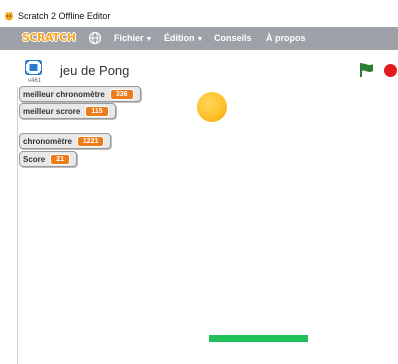 This screenshot has width=398, height=364. What do you see at coordinates (47, 141) in the screenshot?
I see `monitor-label: chronomètre` at bounding box center [47, 141].